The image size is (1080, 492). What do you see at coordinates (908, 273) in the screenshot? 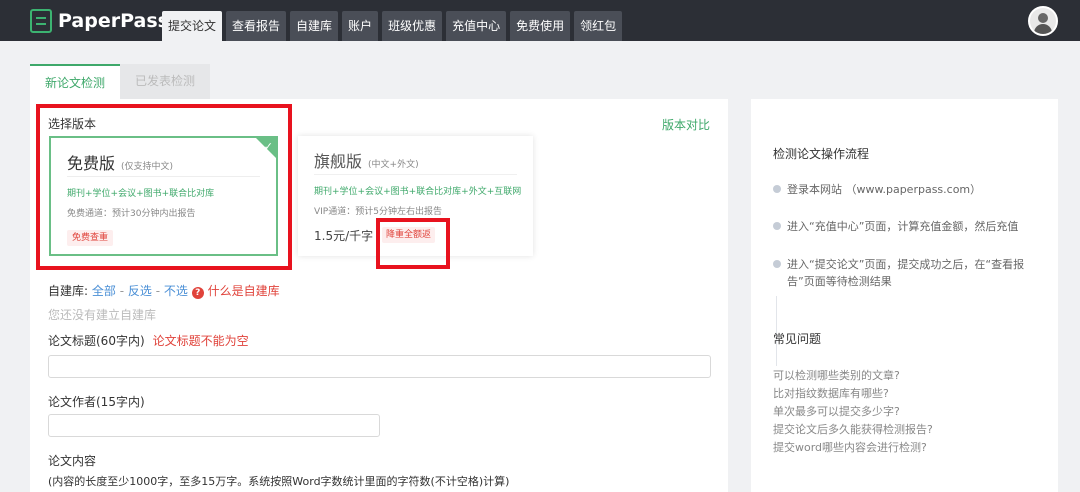
I see `process-step: 进入“提交论文”页面，提交成功之后，在“查看报告”页面等待检测结果` at bounding box center [908, 273].